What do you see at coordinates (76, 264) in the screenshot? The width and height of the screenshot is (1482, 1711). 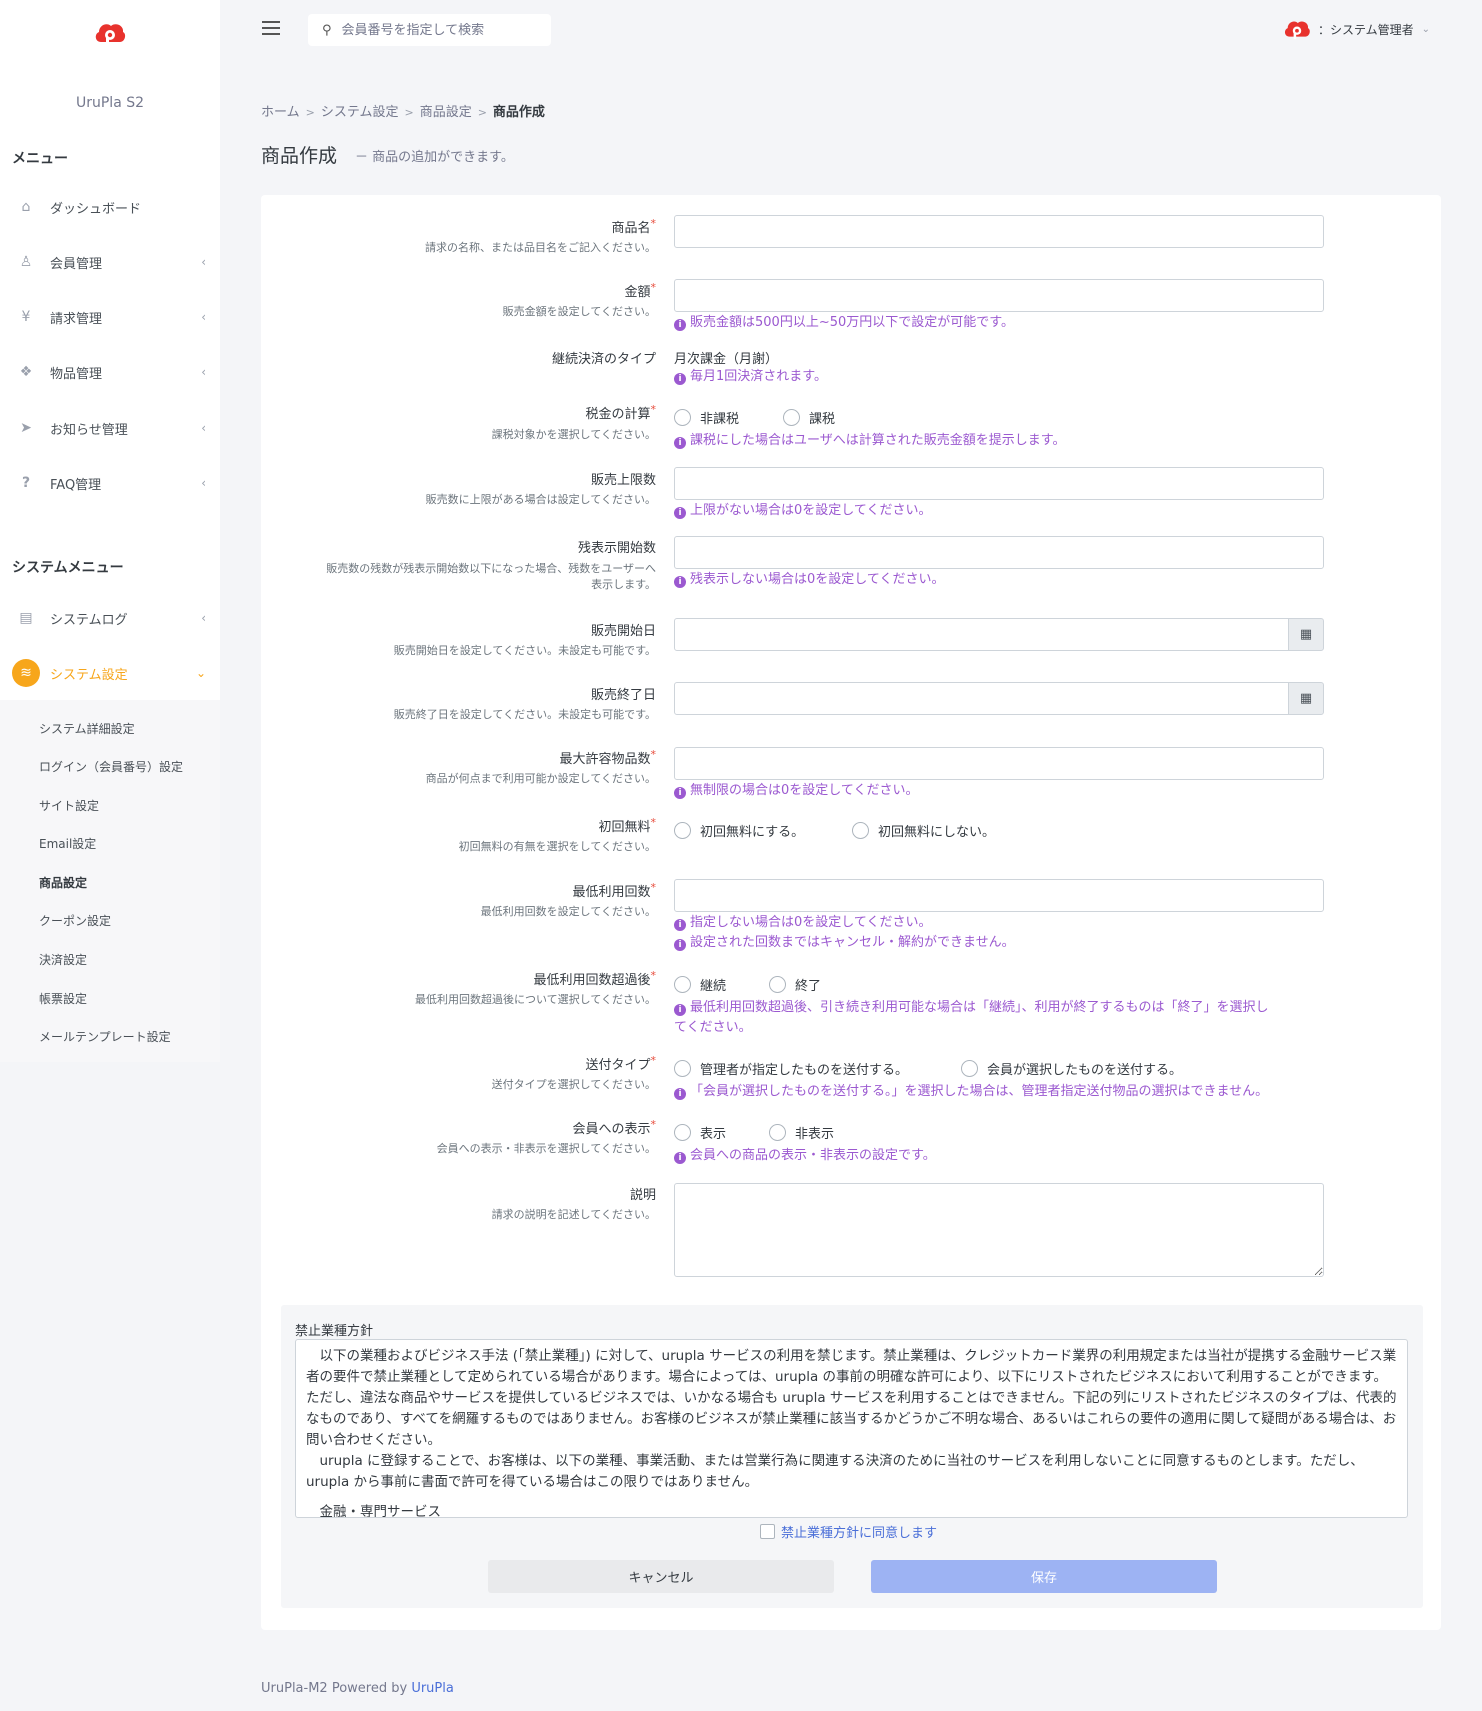 I see `sidebar-item-label: 会員管理` at bounding box center [76, 264].